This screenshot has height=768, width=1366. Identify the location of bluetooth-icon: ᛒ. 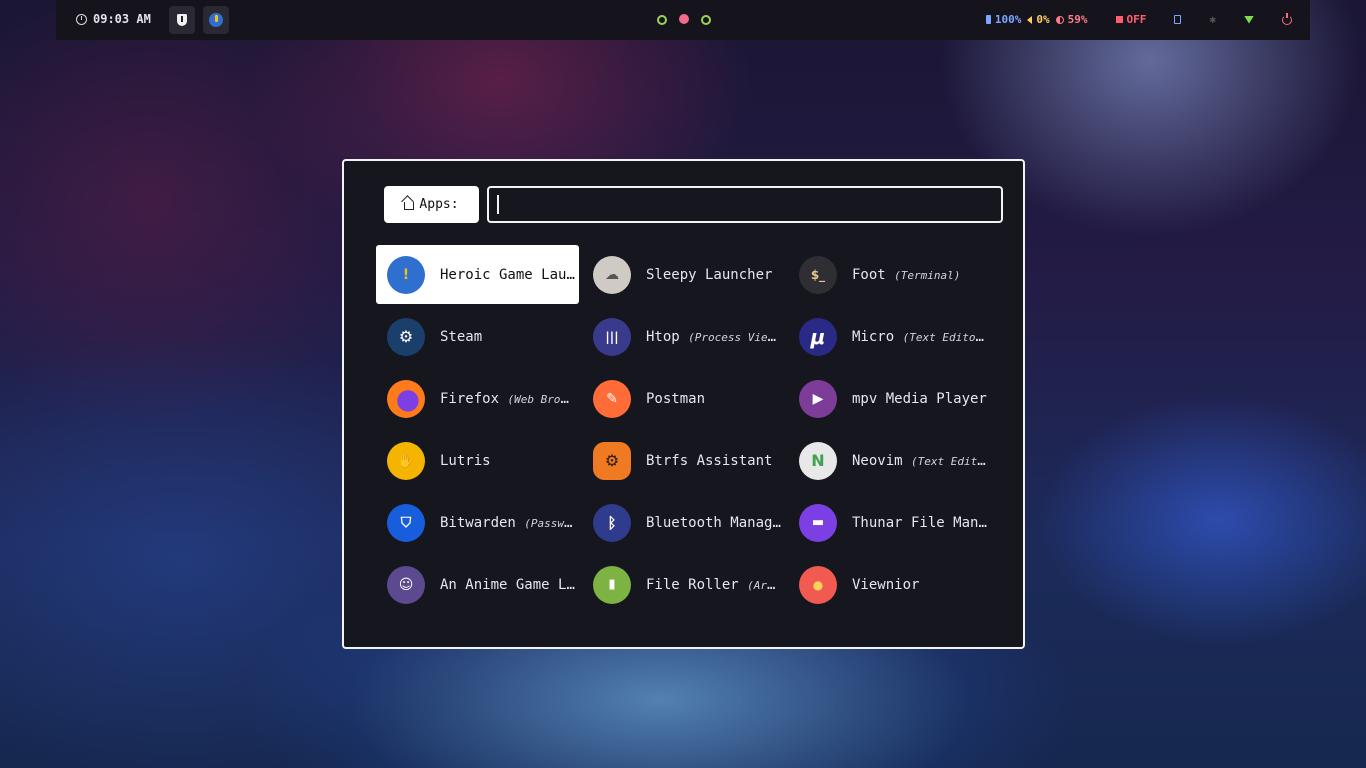
(612, 522).